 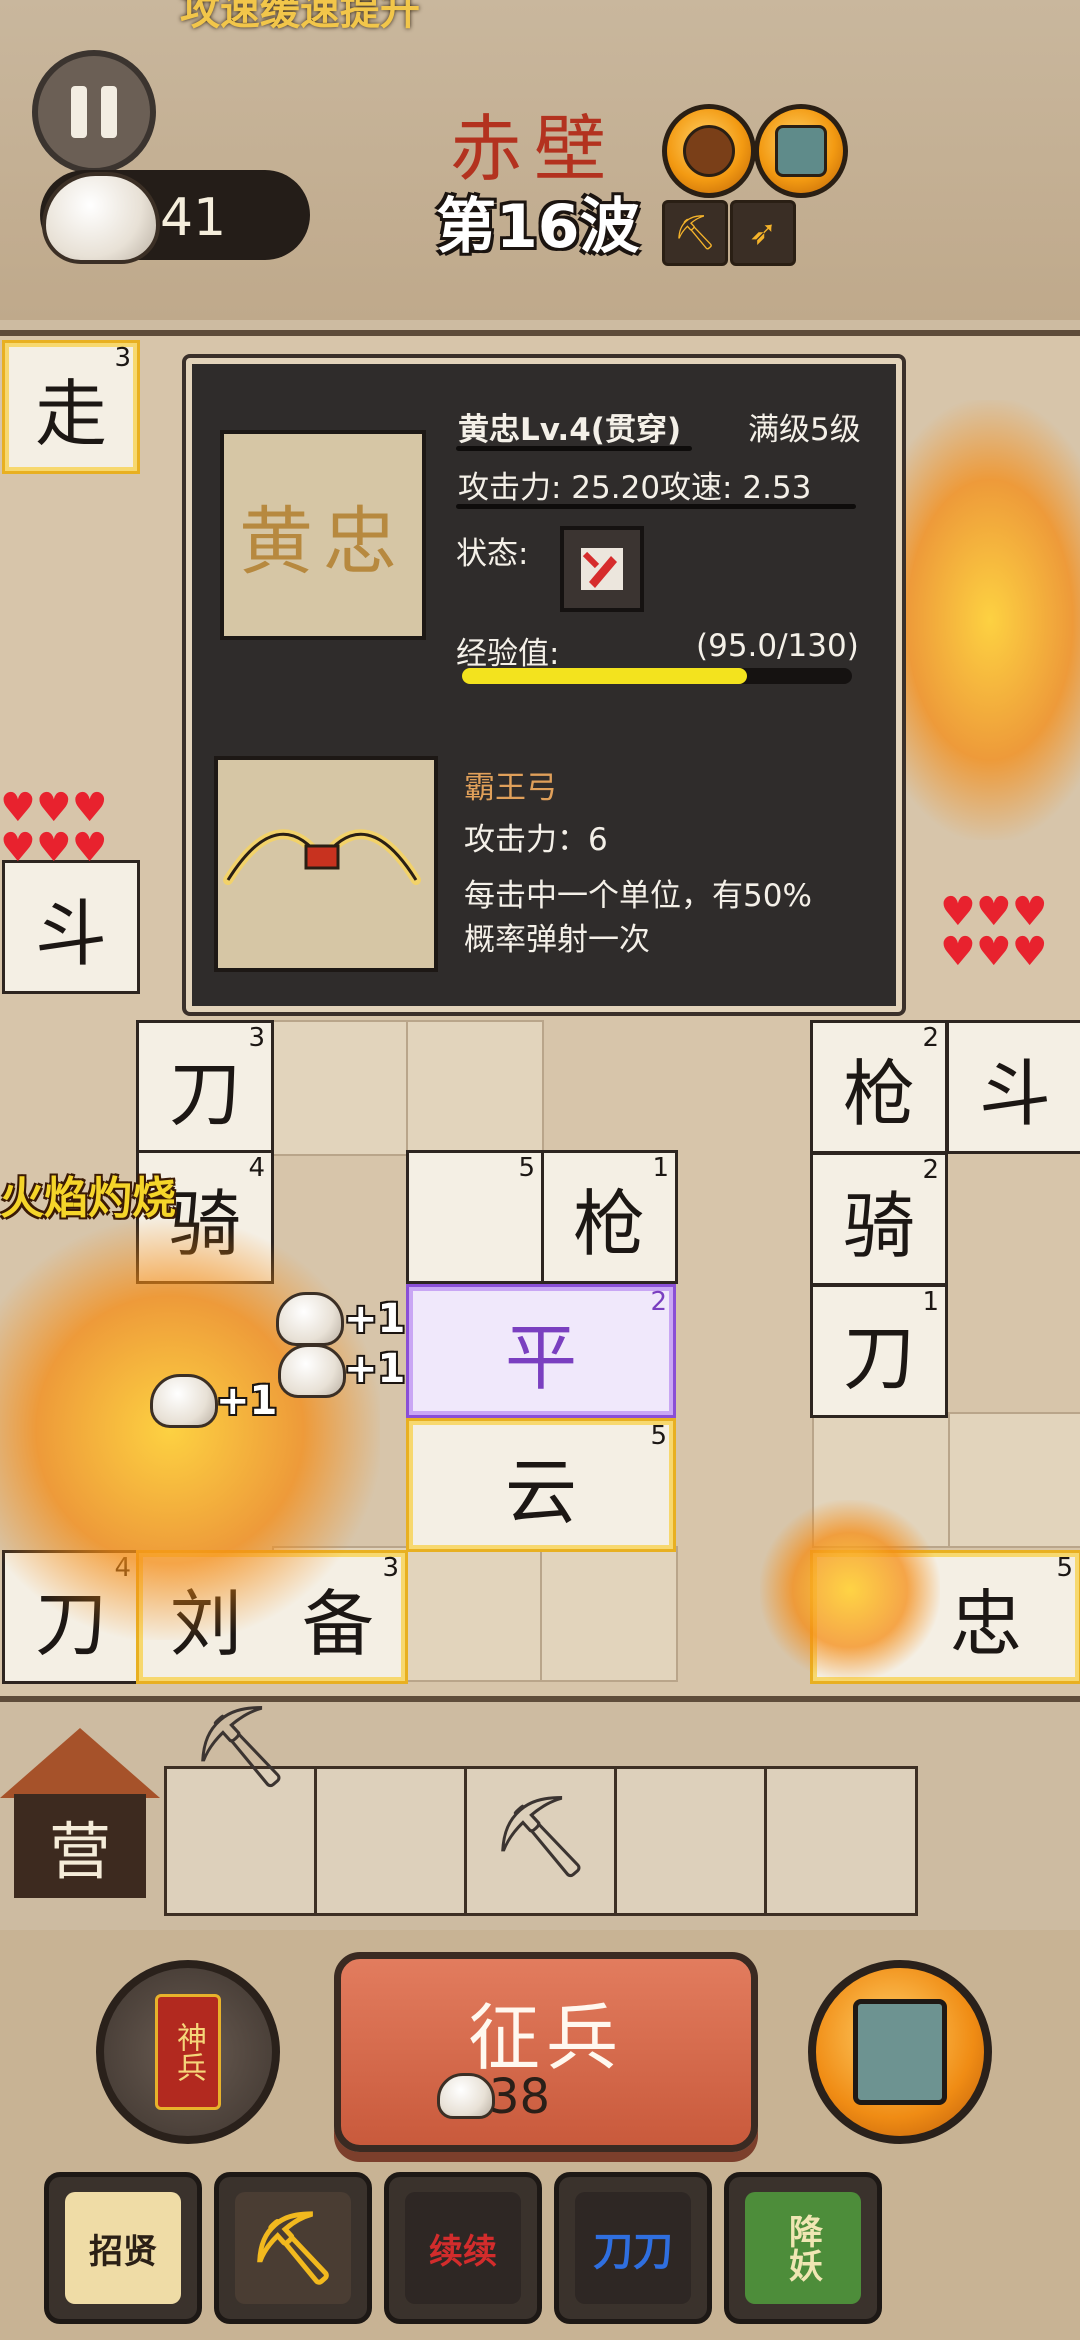 I want to click on hero-portrait: 黄忠, so click(x=323, y=535).